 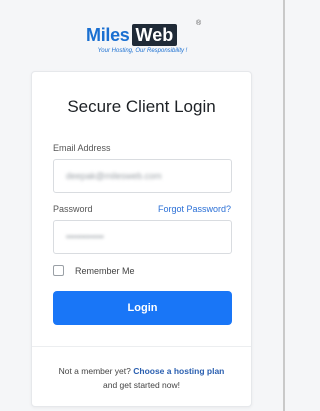 What do you see at coordinates (114, 176) in the screenshot?
I see `email-value: deepak@milesweb.com` at bounding box center [114, 176].